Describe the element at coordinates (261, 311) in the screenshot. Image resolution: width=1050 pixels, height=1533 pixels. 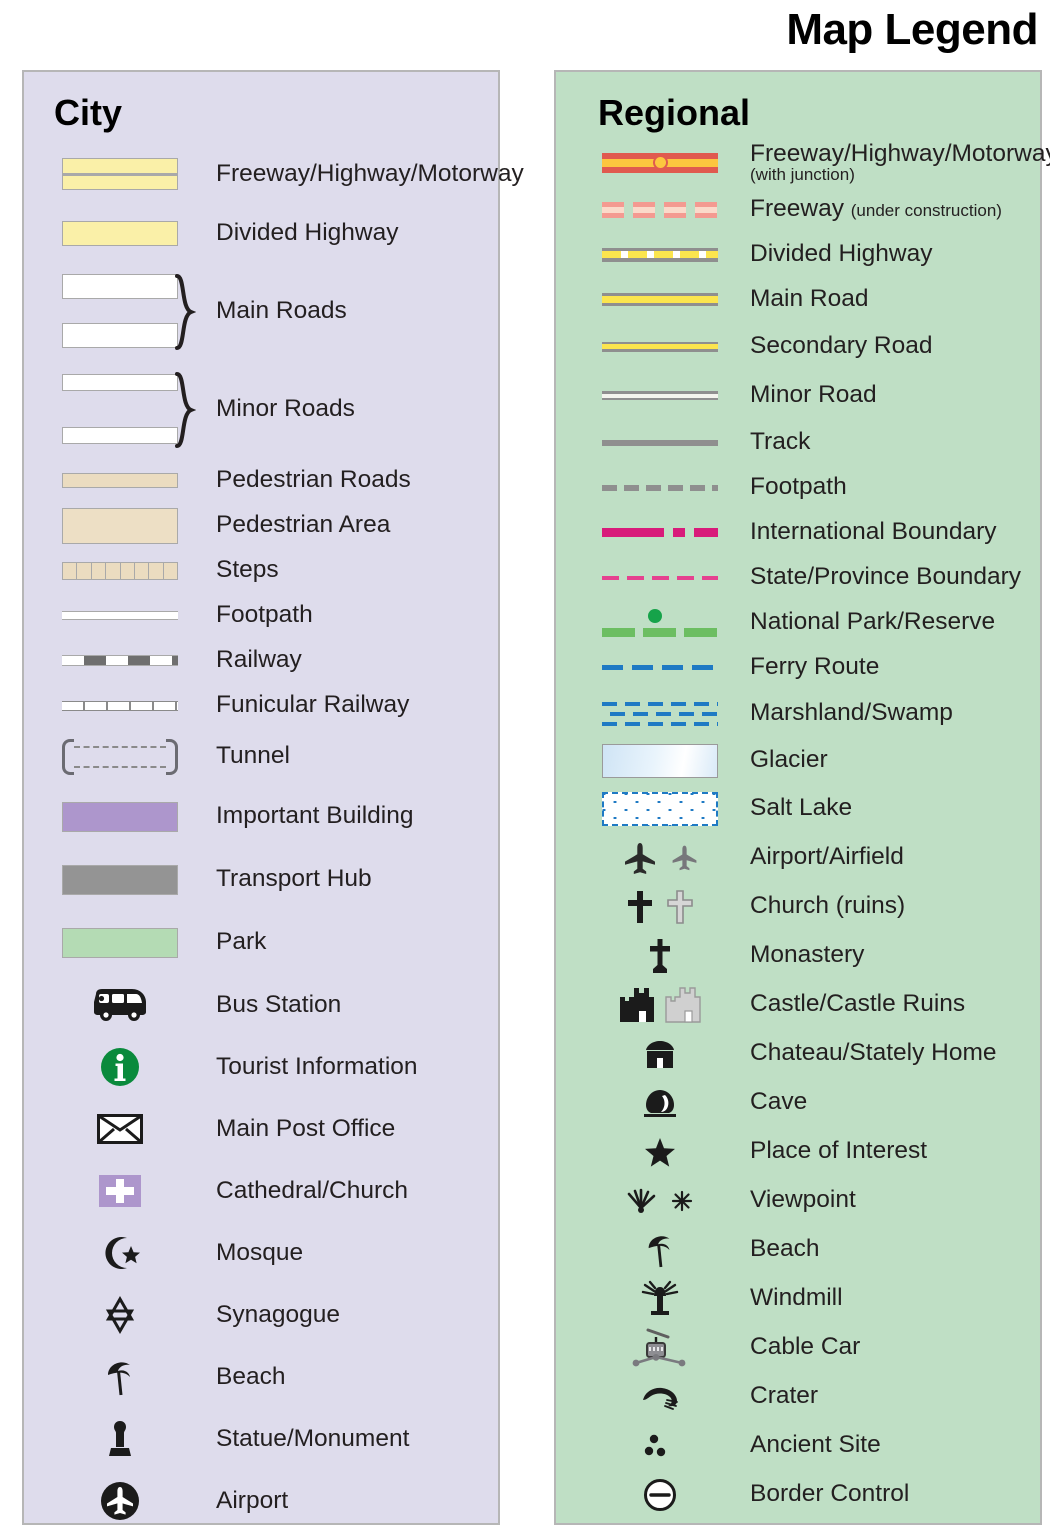
I see `list-item: Main Roads` at that location.